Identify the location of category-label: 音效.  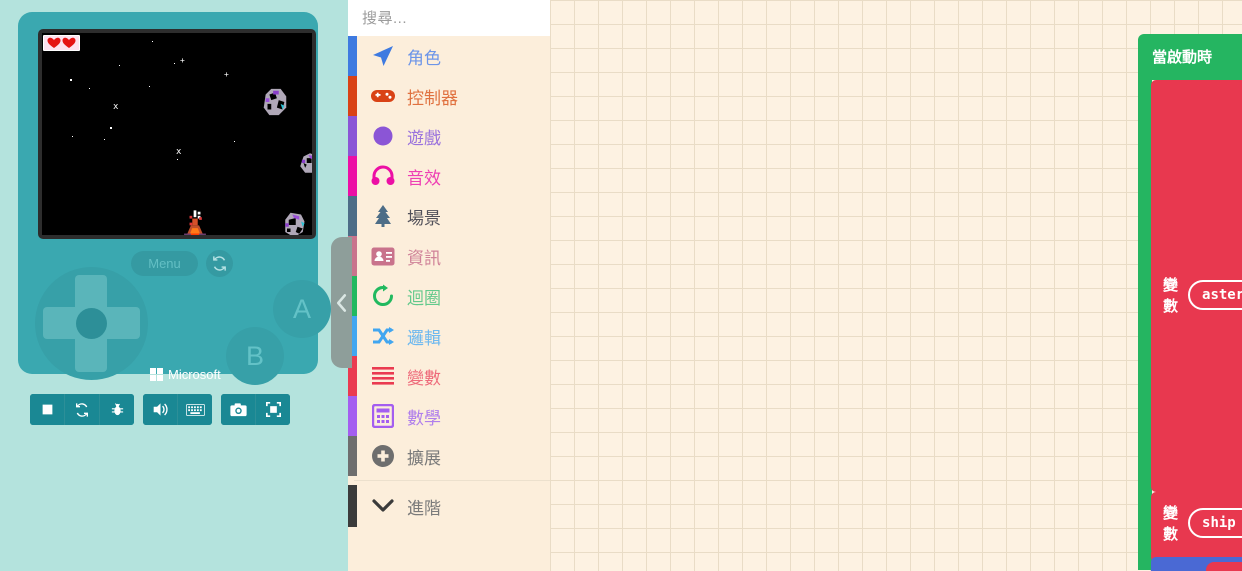
(424, 178).